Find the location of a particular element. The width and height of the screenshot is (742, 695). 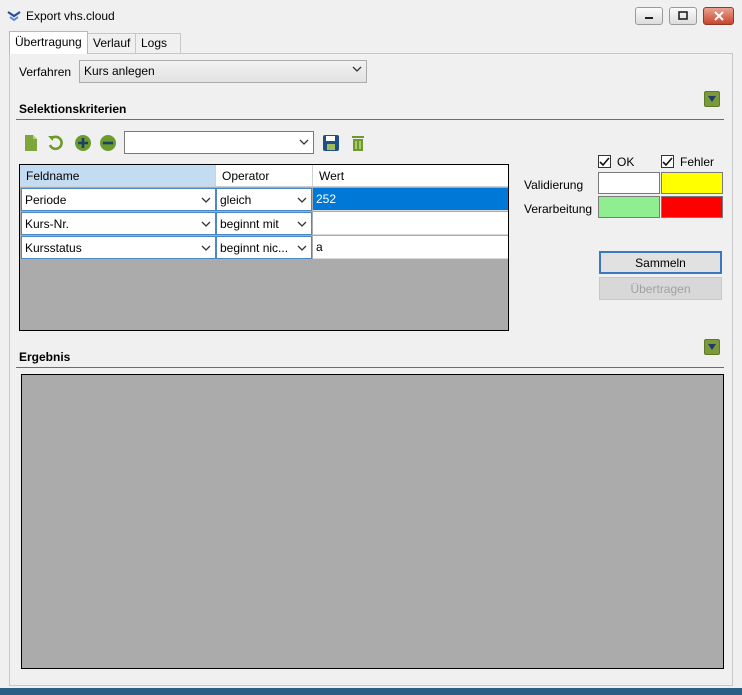

tab-logs: Logs is located at coordinates (158, 43).